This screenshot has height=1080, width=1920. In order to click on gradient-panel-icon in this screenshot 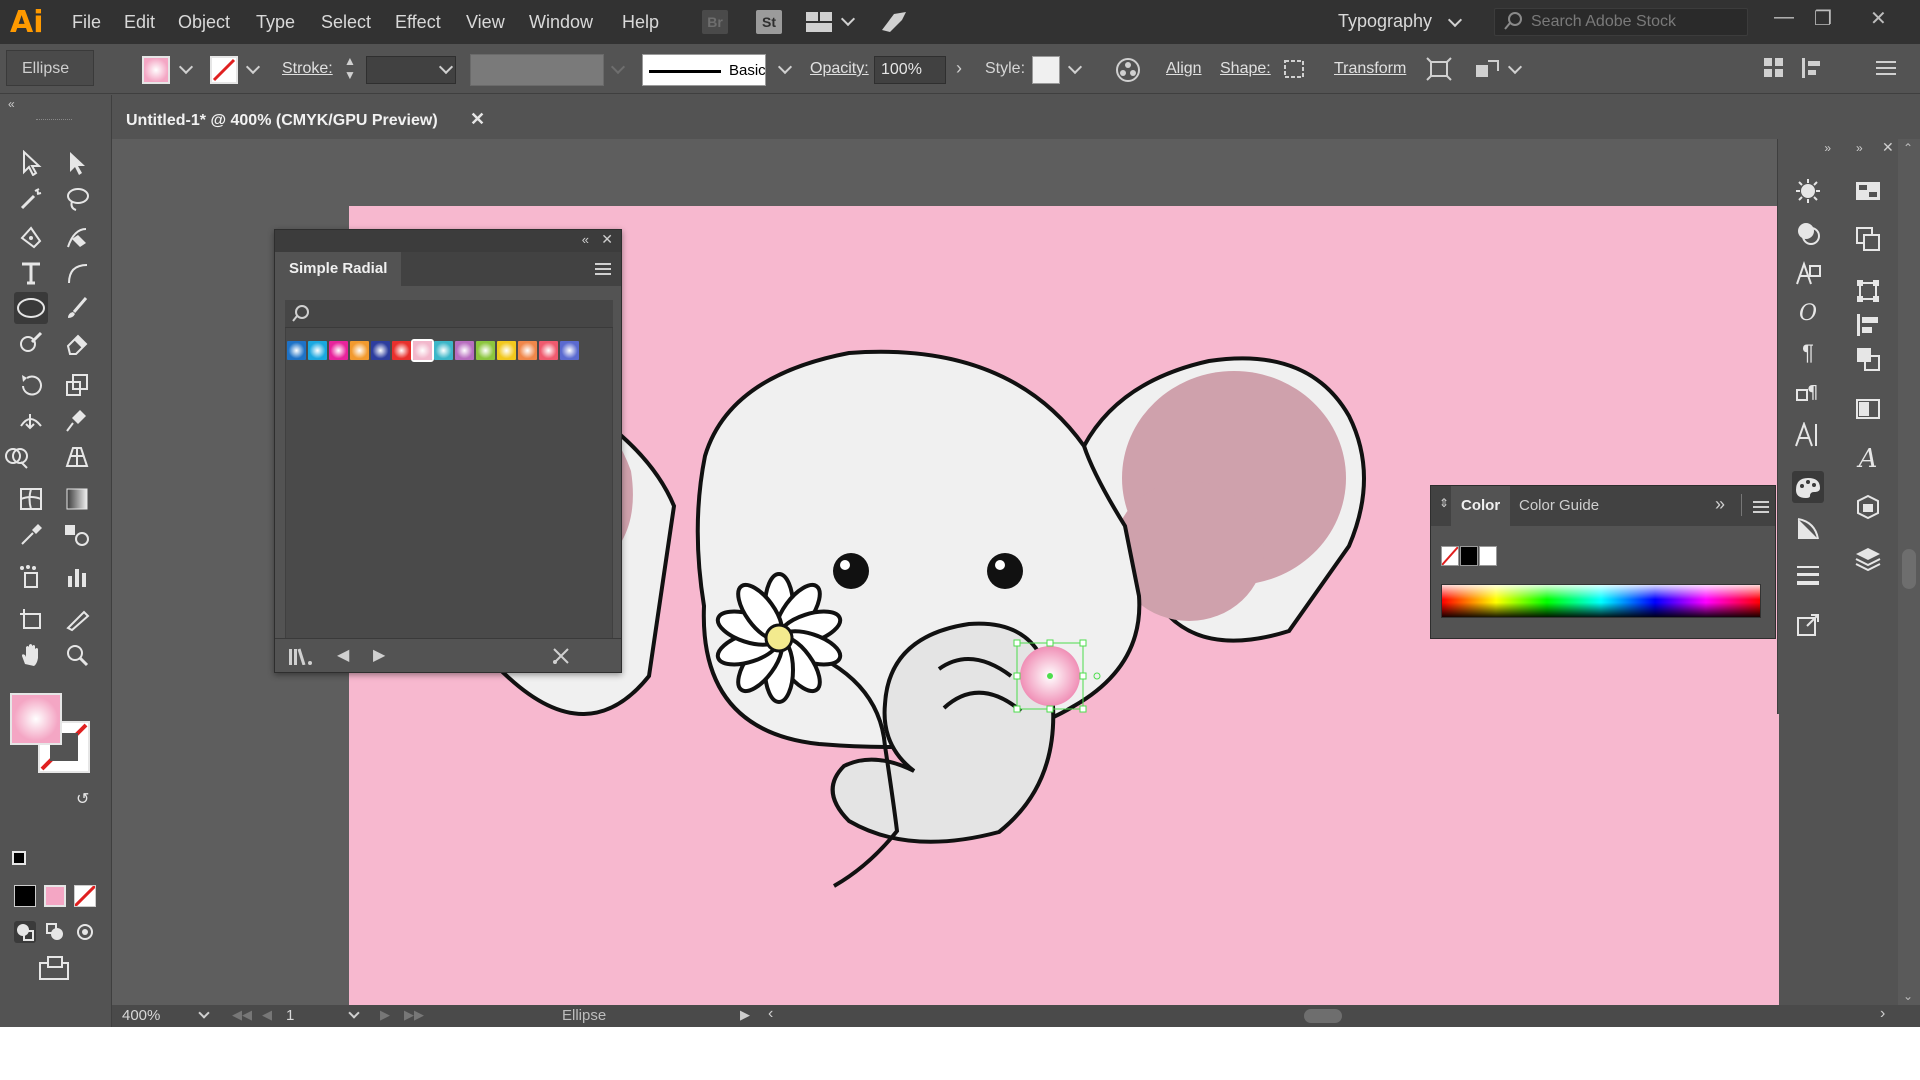, I will do `click(1868, 409)`.